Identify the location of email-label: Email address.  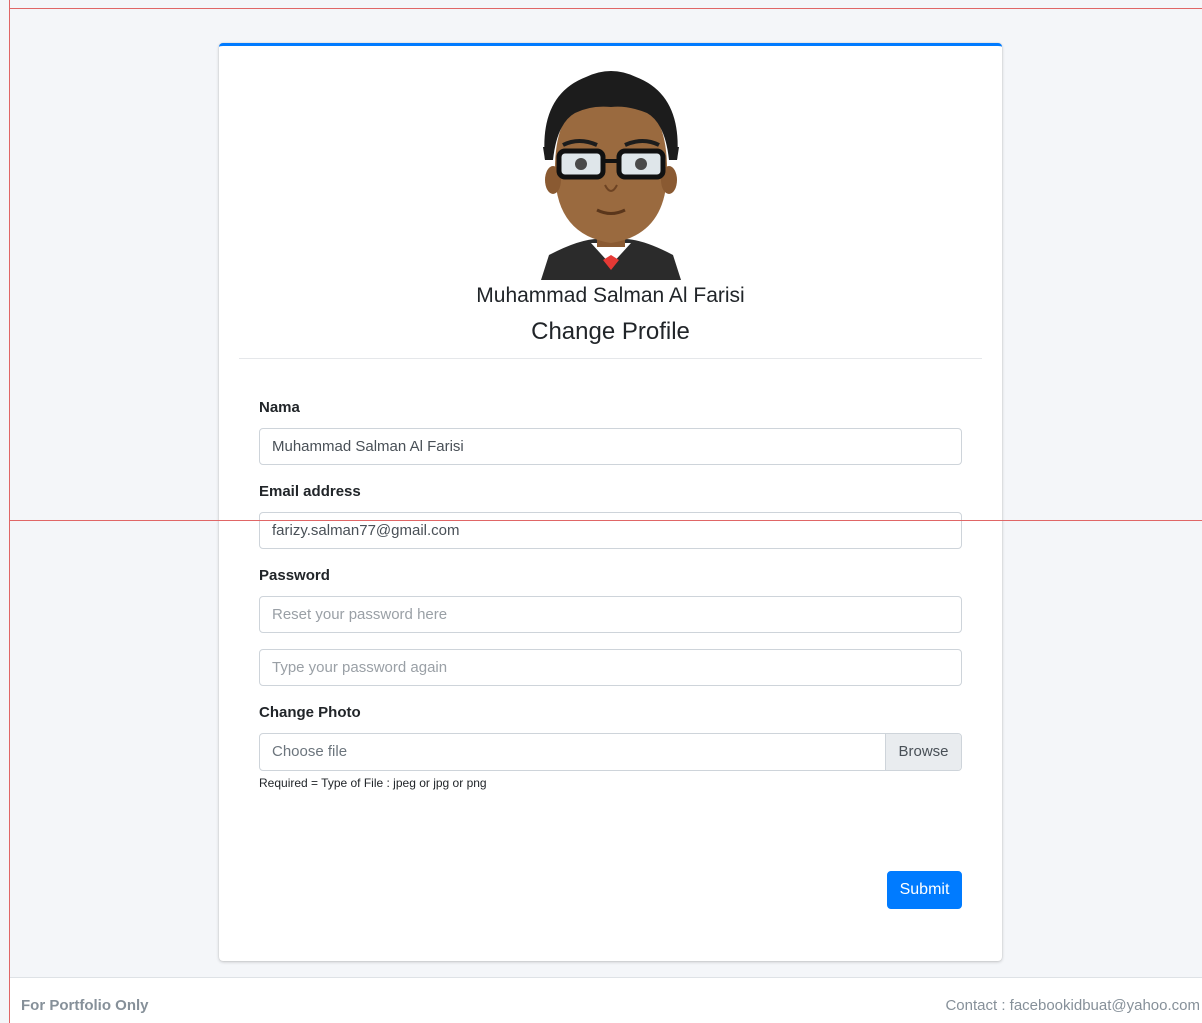
(310, 491).